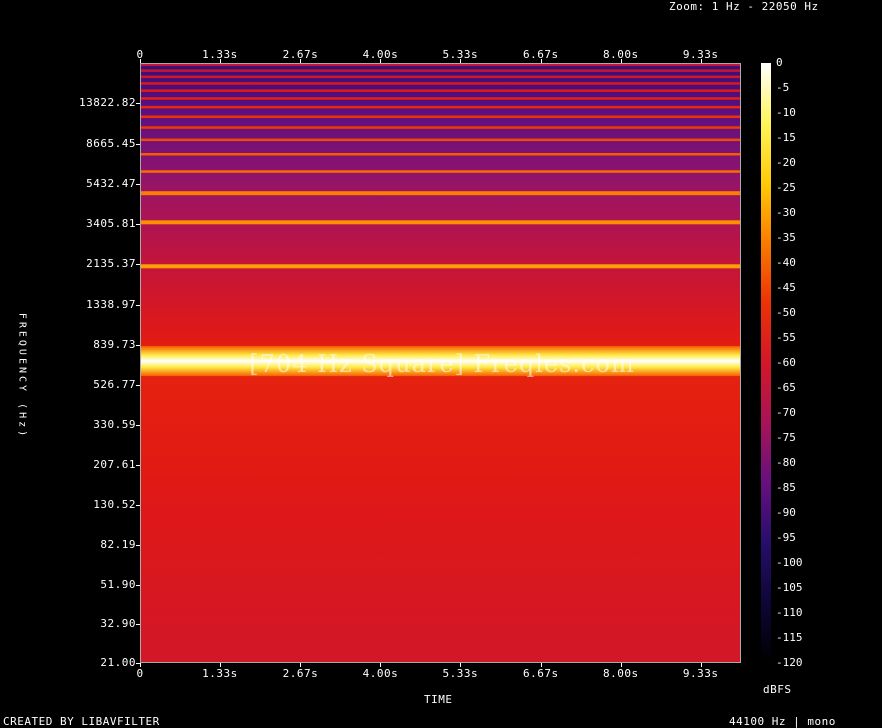  Describe the element at coordinates (81, 721) in the screenshot. I see `footer-credit: CREATED BY LIBAVFILTER` at that location.